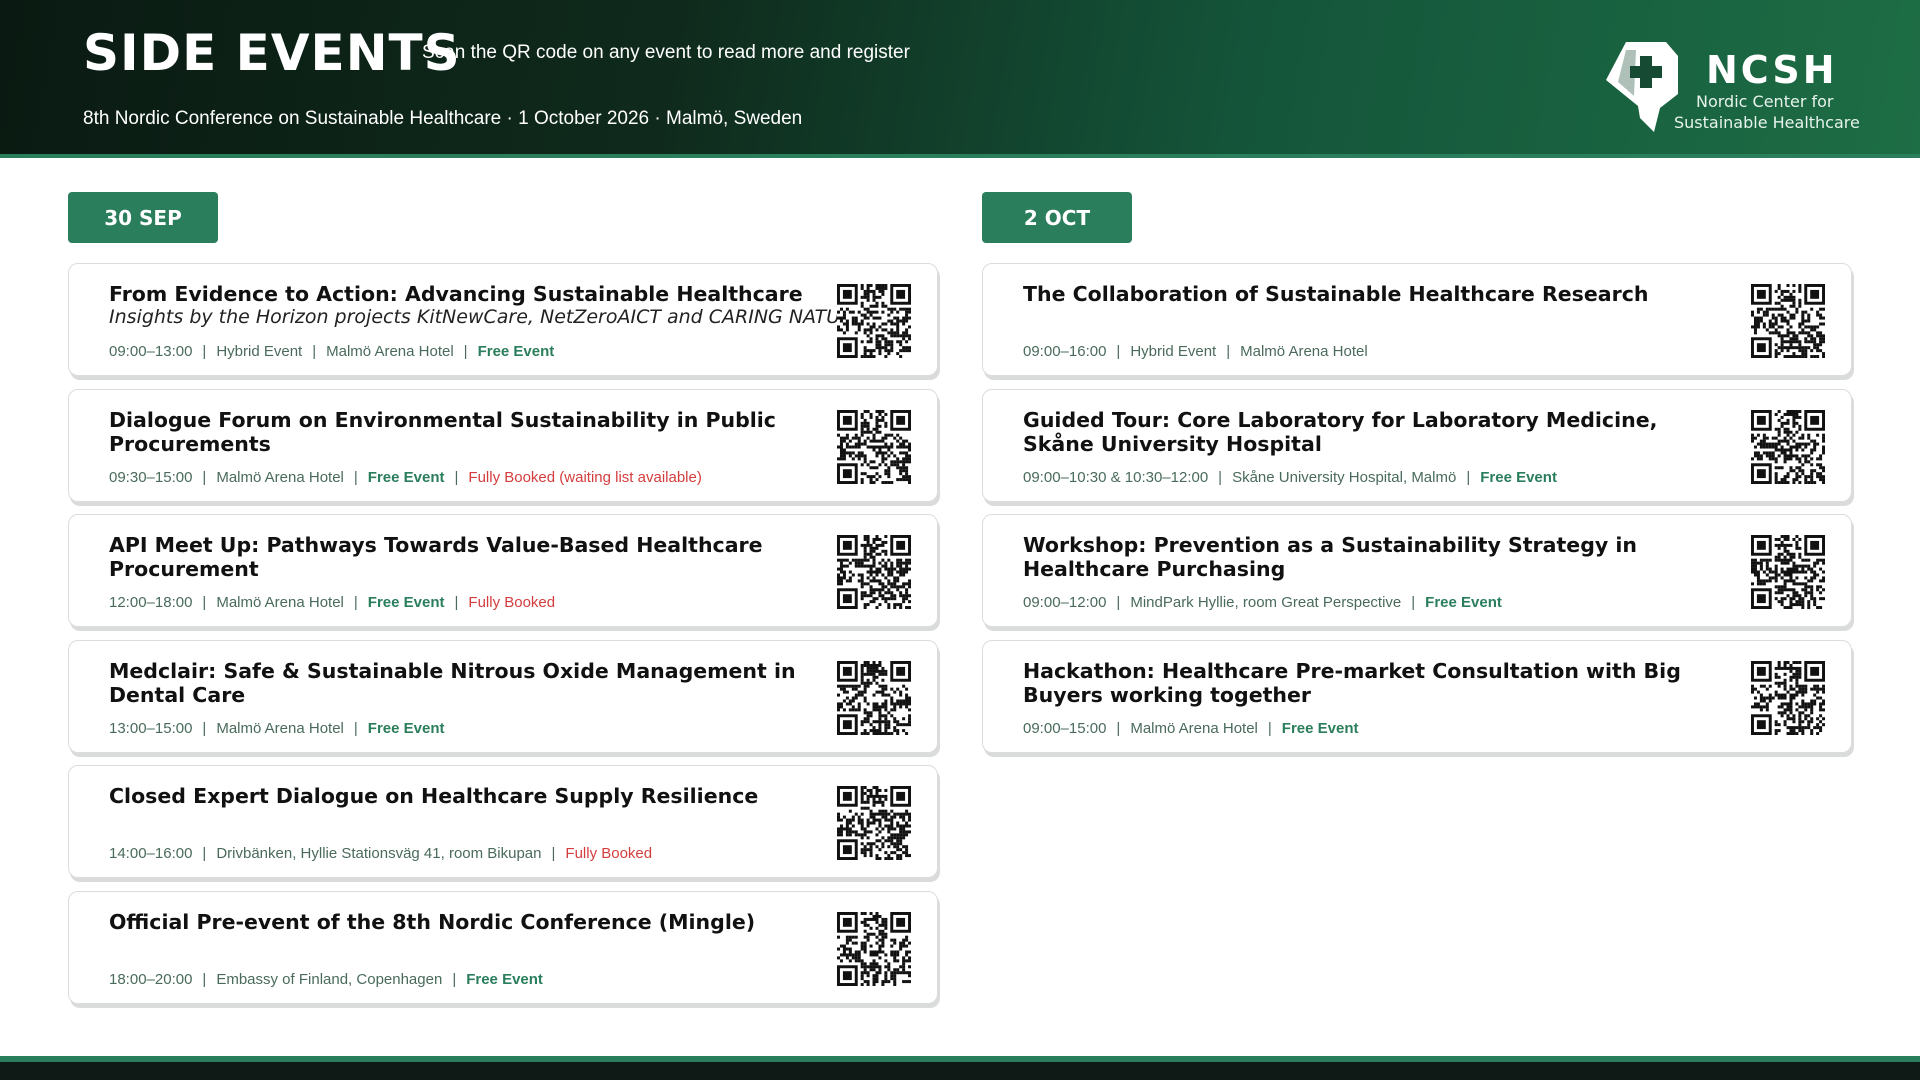 This screenshot has width=1920, height=1080. What do you see at coordinates (1065, 728) in the screenshot?
I see `event-time: 09:00–15:00` at bounding box center [1065, 728].